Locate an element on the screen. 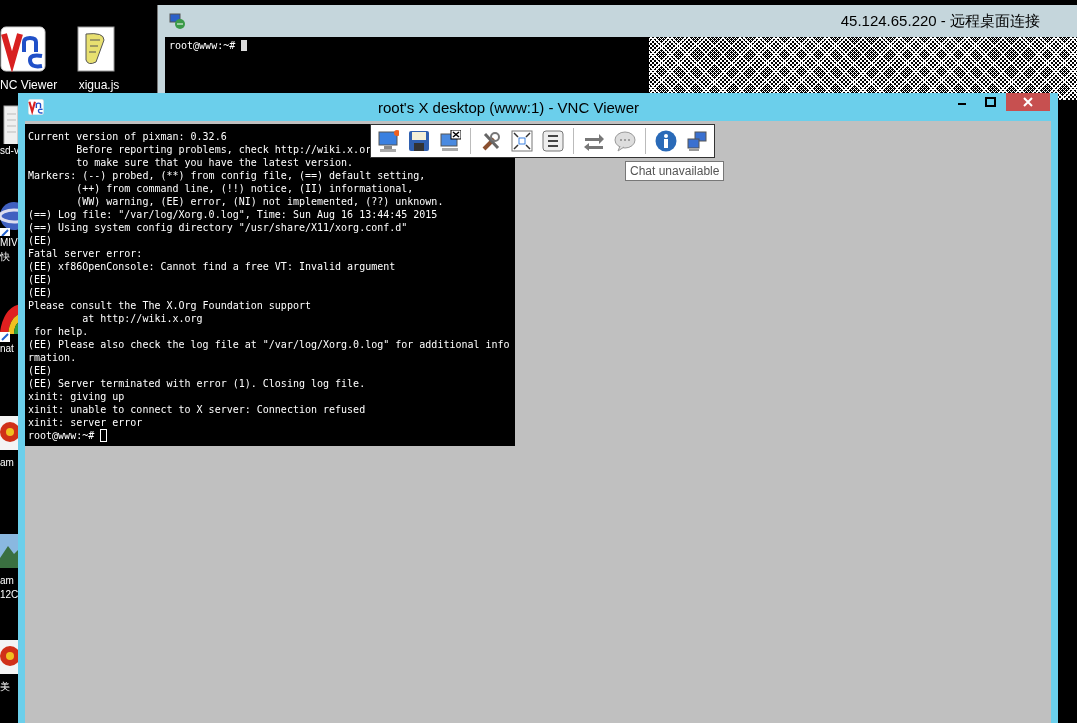  terminal-line: to make sure that you have the latest version. is located at coordinates (214, 162).